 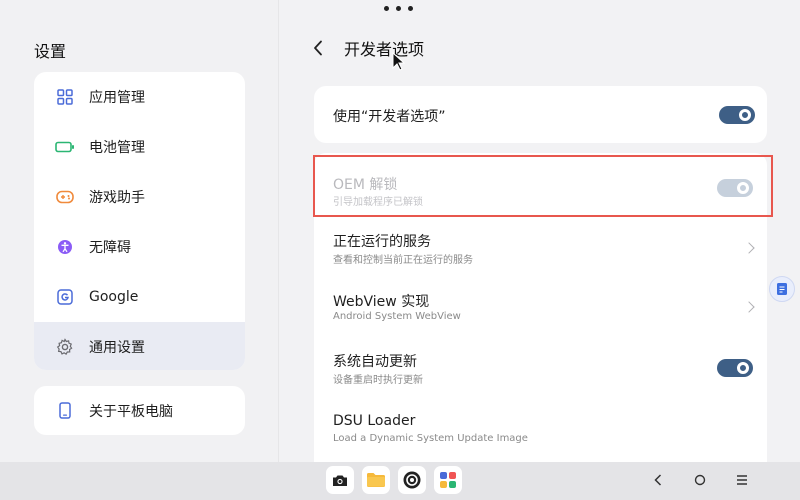 I want to click on gamepad-icon, so click(x=65, y=197).